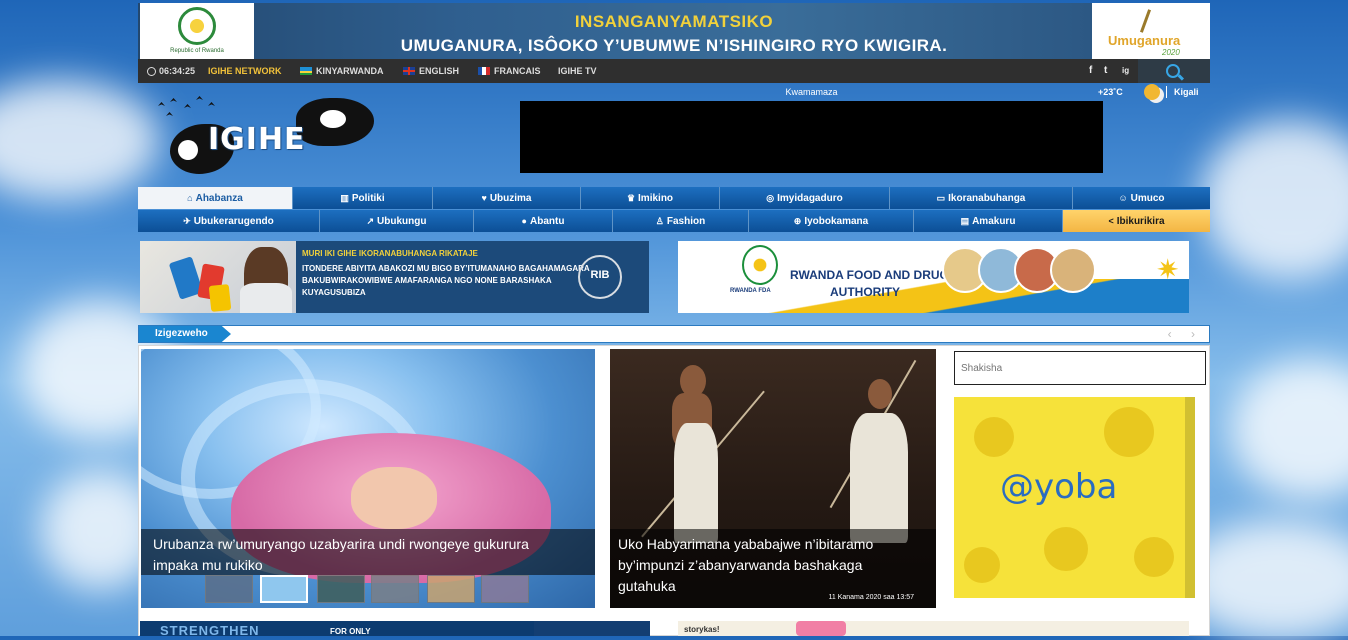 The width and height of the screenshot is (1348, 640). What do you see at coordinates (543, 221) in the screenshot?
I see `nav-abantu: ● Abantu` at bounding box center [543, 221].